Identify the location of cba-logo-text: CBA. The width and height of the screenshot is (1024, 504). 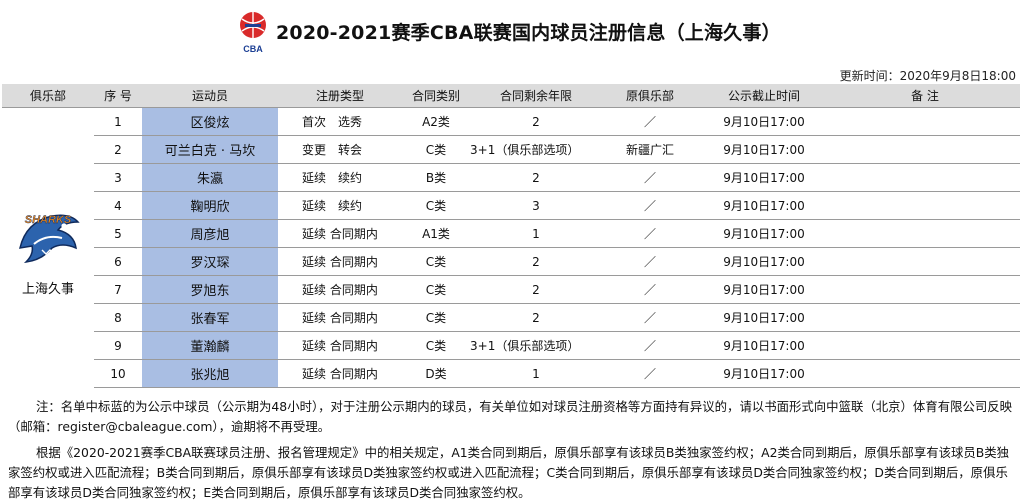
(253, 49).